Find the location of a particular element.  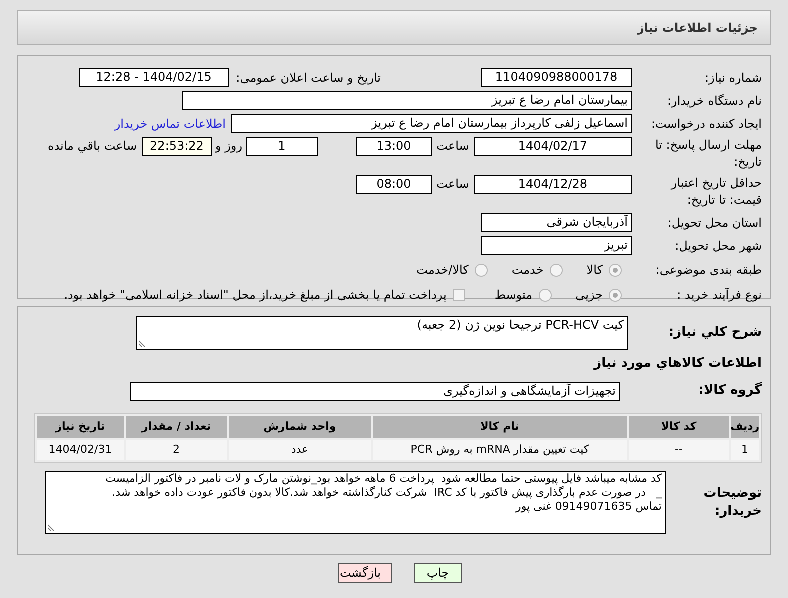

buyer-contact-link: اطلاعات تماس خریدار is located at coordinates (170, 123).